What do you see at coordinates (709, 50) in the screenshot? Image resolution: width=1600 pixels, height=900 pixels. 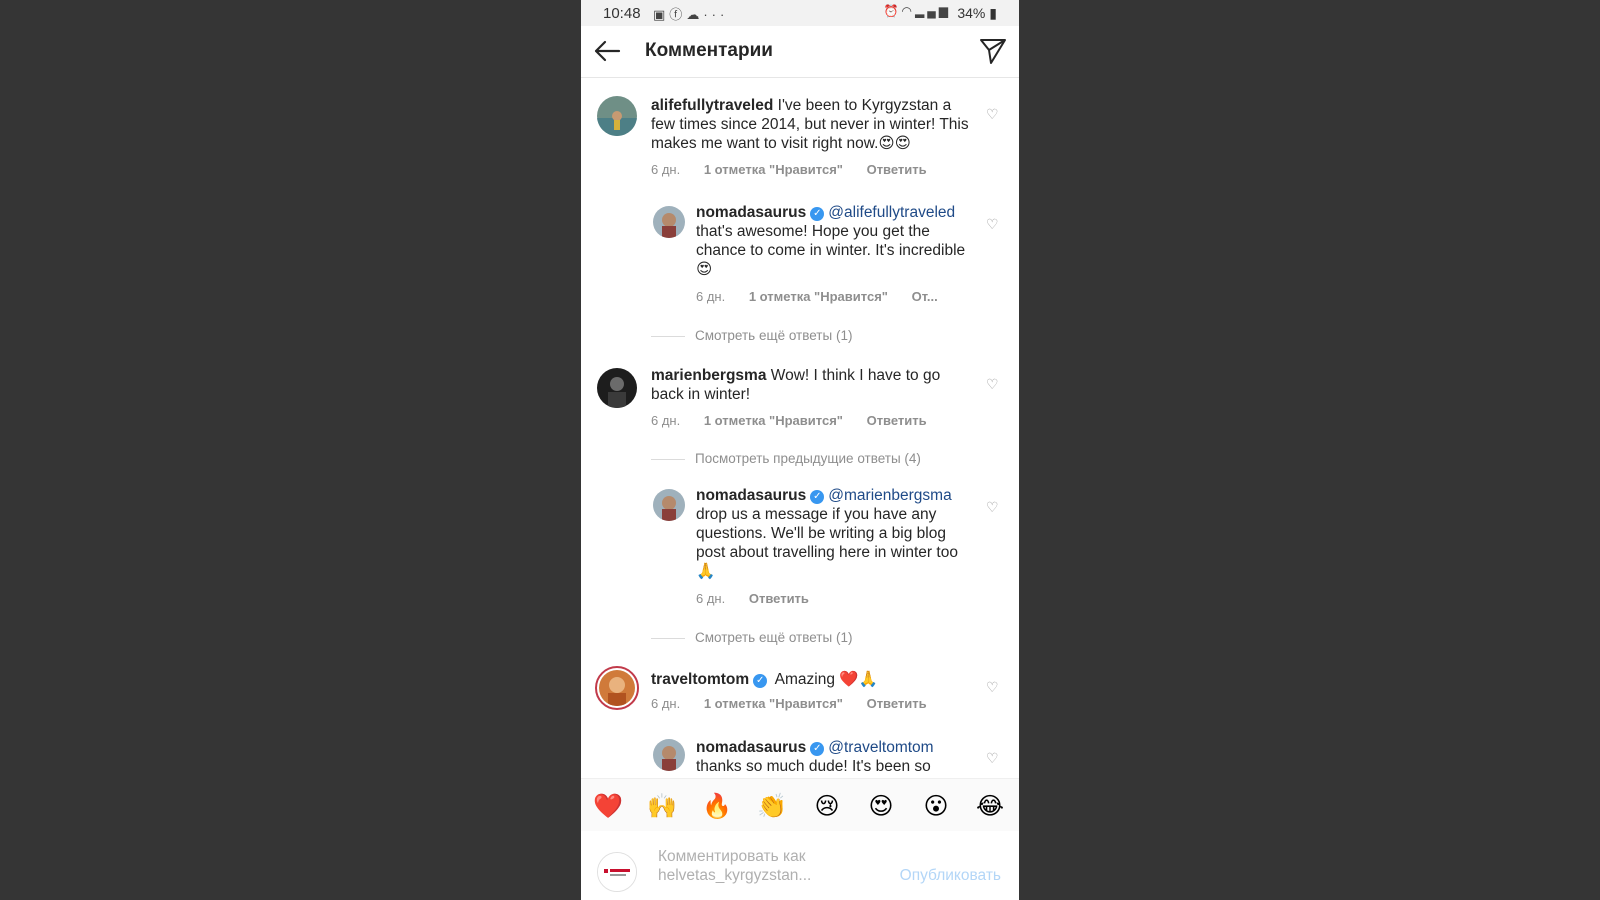 I see `page-title: Комментарии` at bounding box center [709, 50].